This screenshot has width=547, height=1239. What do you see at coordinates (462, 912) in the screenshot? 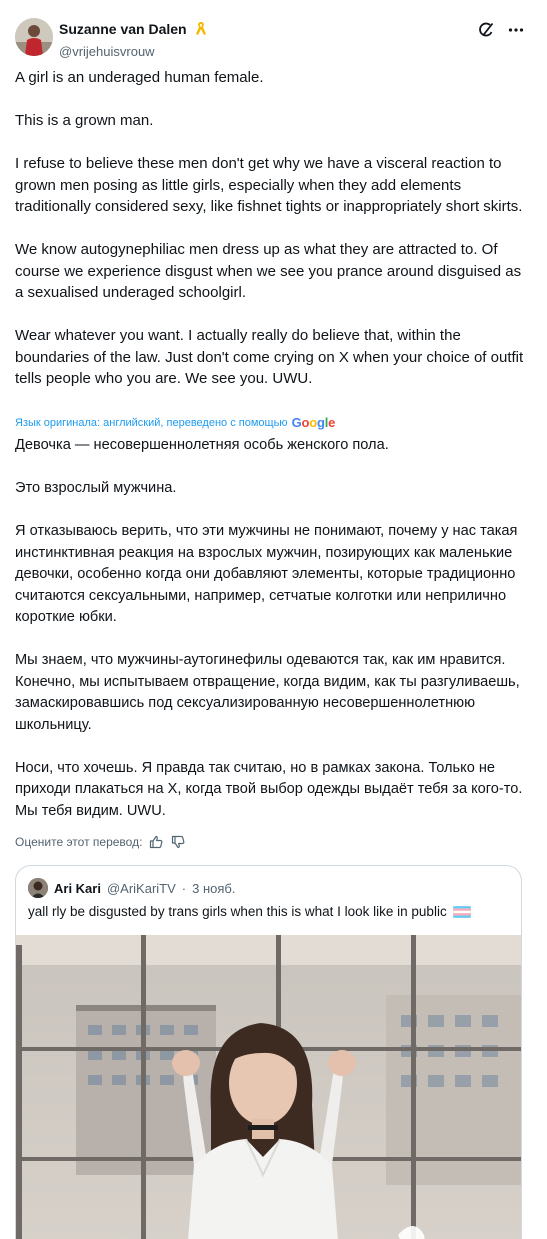
I see `transgender-flag-icon` at bounding box center [462, 912].